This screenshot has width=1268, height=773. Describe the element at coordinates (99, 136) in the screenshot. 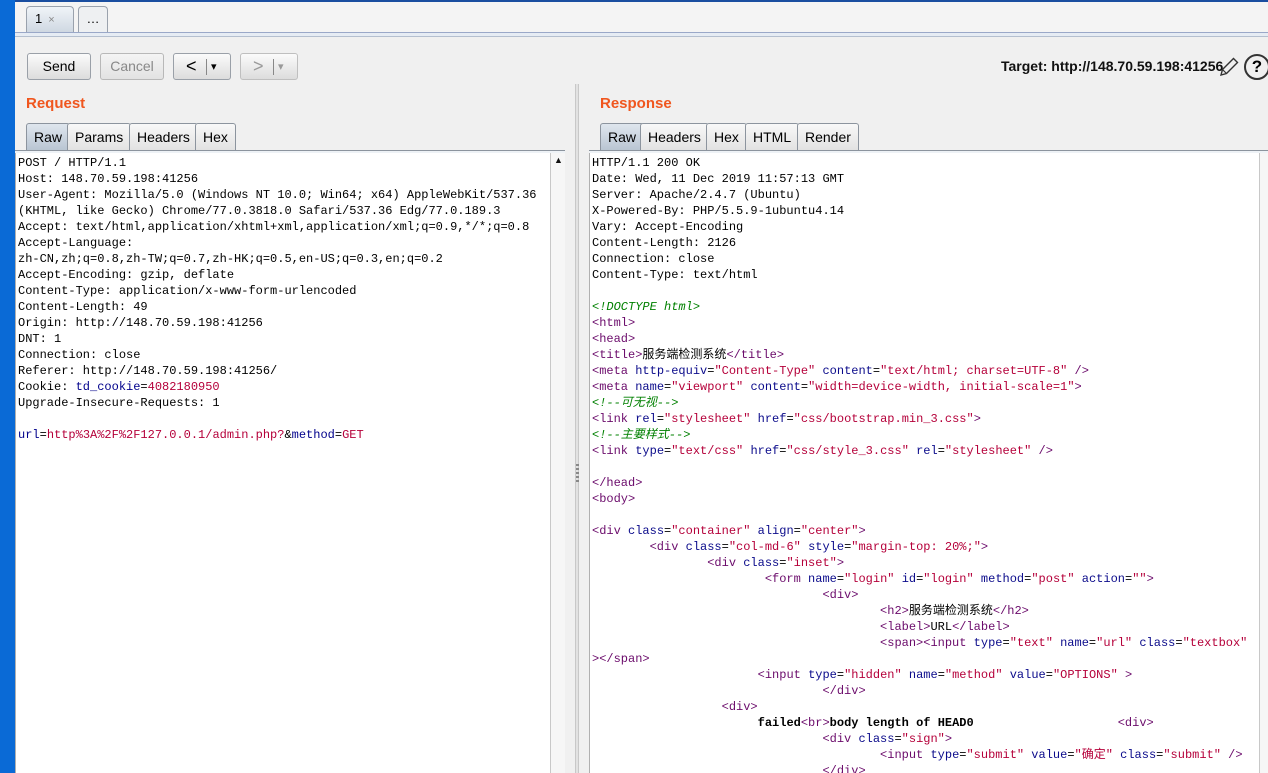

I see `request-tab-params: Params` at that location.